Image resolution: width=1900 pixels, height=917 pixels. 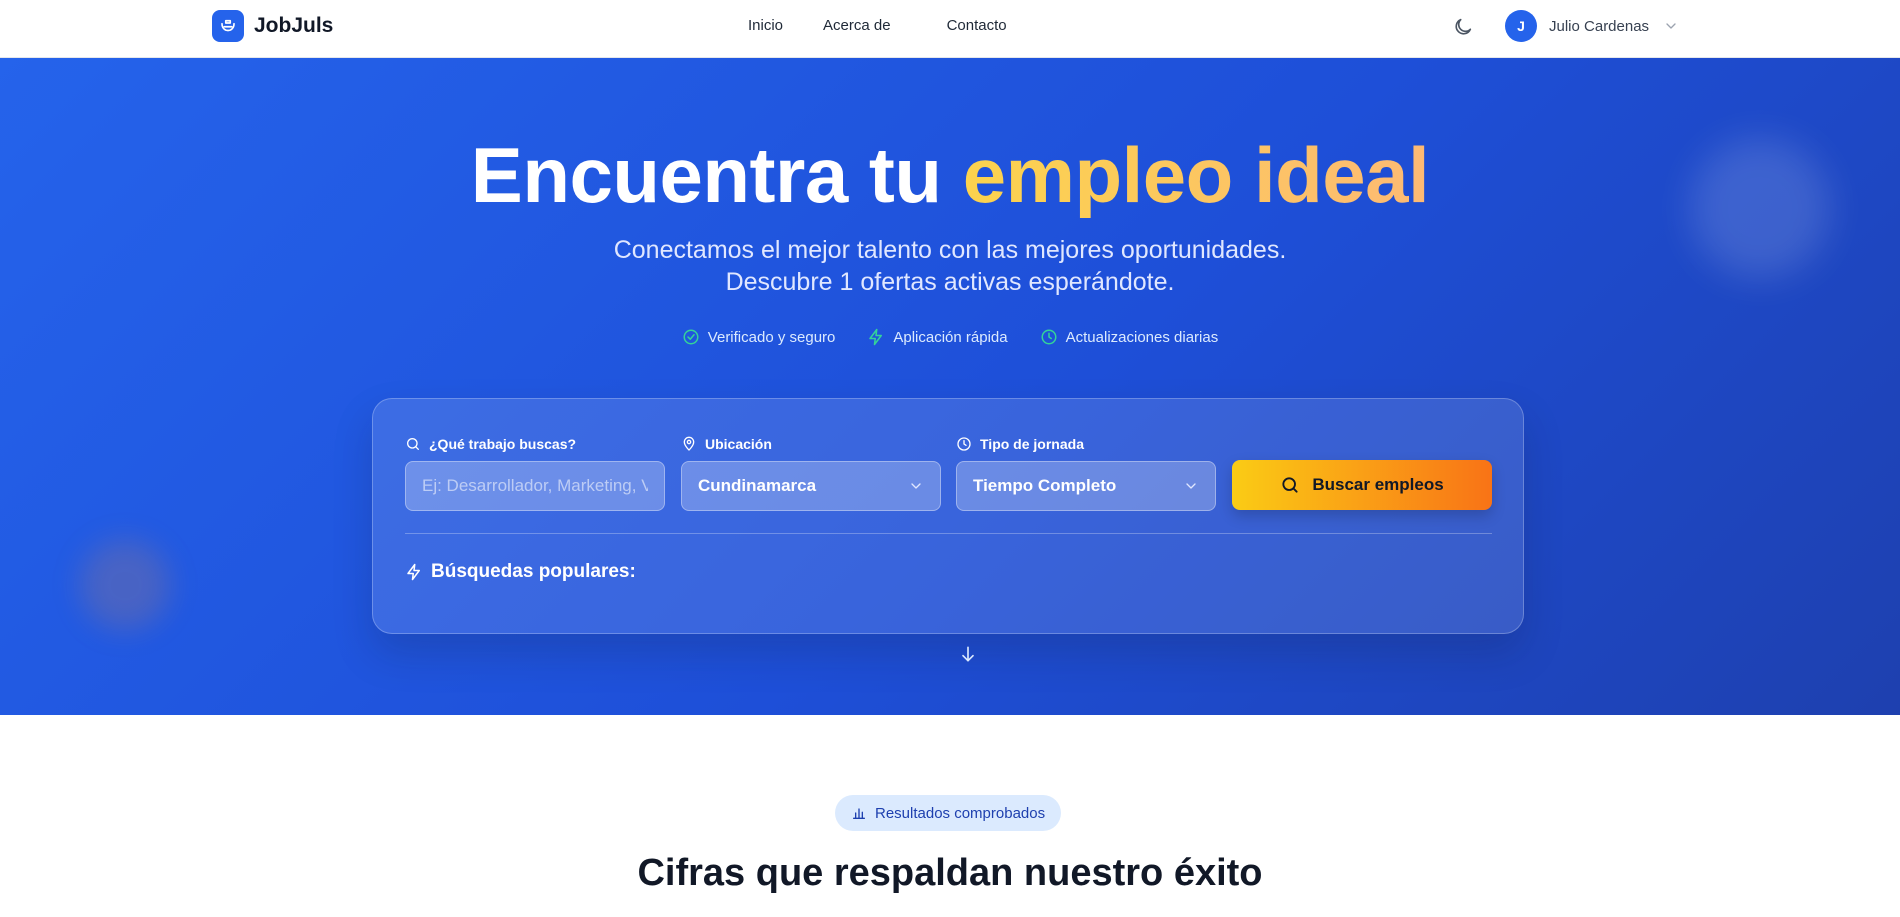 What do you see at coordinates (859, 813) in the screenshot?
I see `bar-chart-icon` at bounding box center [859, 813].